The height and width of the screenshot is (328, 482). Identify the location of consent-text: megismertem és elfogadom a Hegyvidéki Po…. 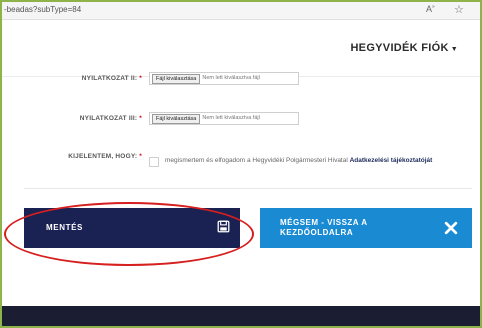
(299, 160).